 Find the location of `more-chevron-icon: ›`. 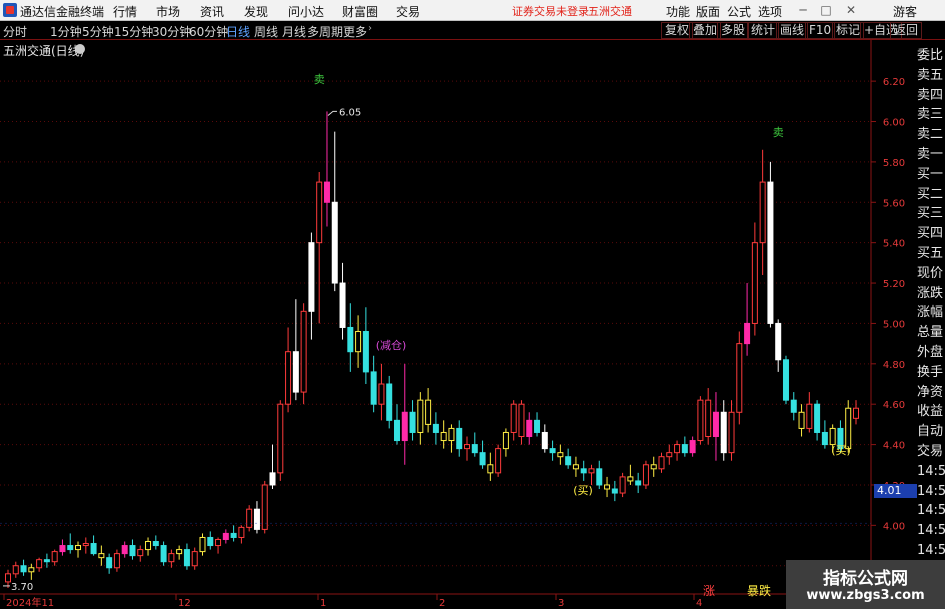

more-chevron-icon: › is located at coordinates (370, 28).